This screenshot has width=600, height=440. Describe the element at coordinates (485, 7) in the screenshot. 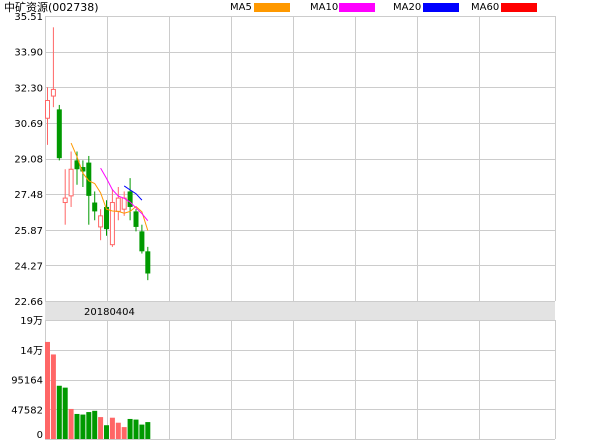

I see `legend-ma60-label: MA60` at that location.